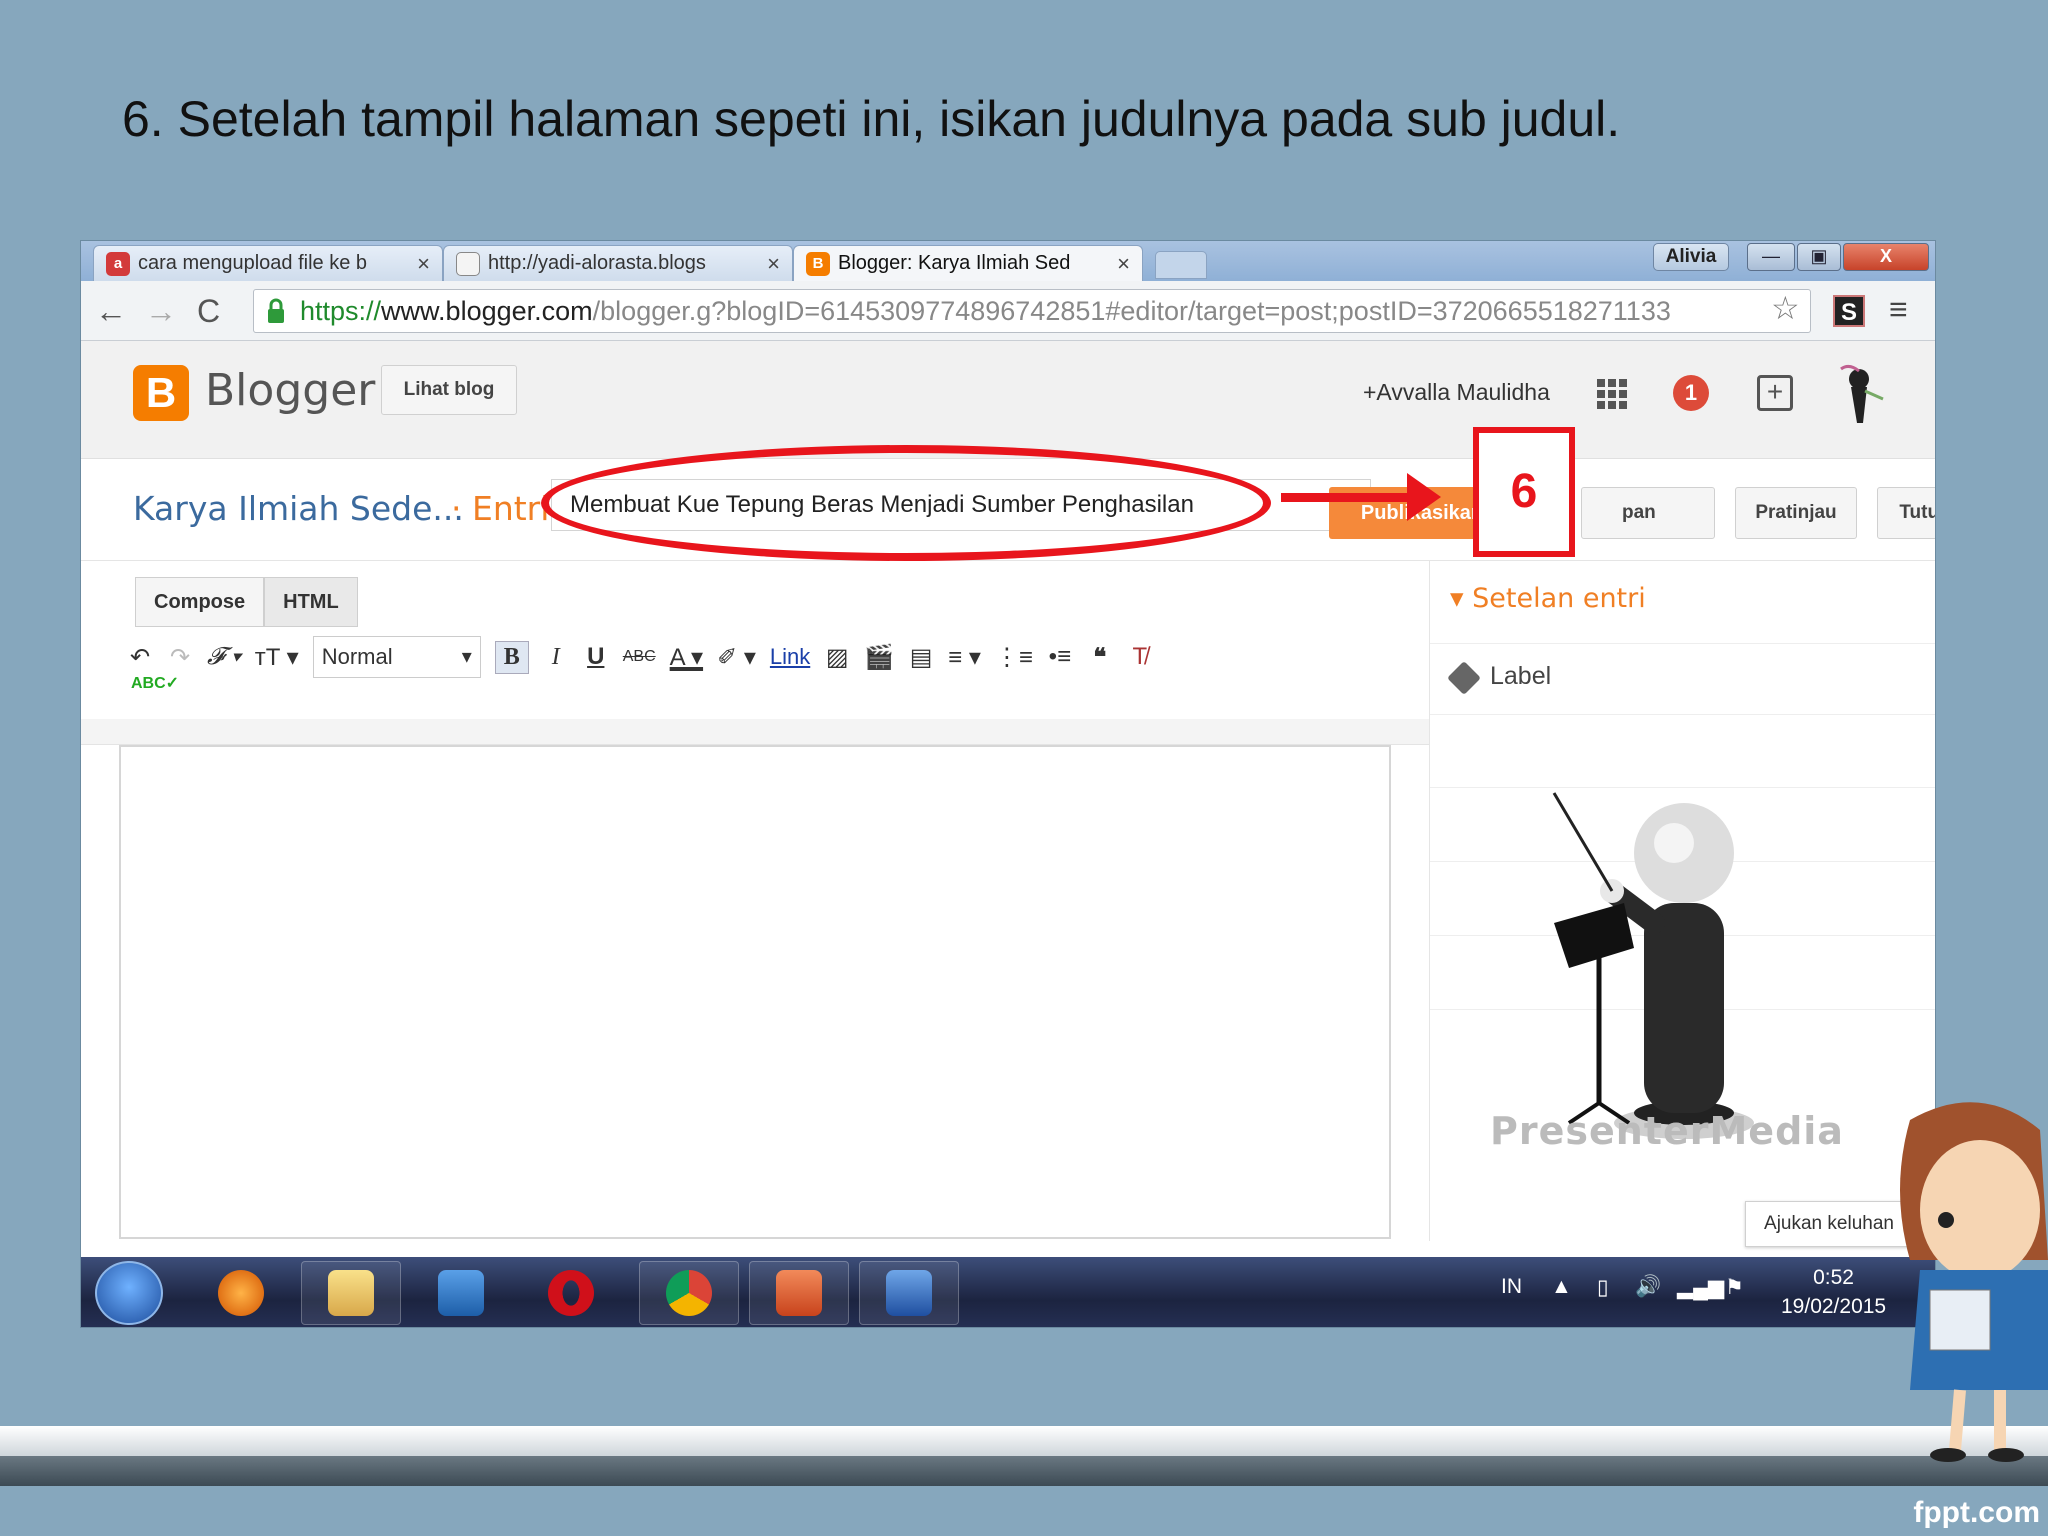  Describe the element at coordinates (689, 1293) in the screenshot. I see `chrome-taskbar-icon` at that location.